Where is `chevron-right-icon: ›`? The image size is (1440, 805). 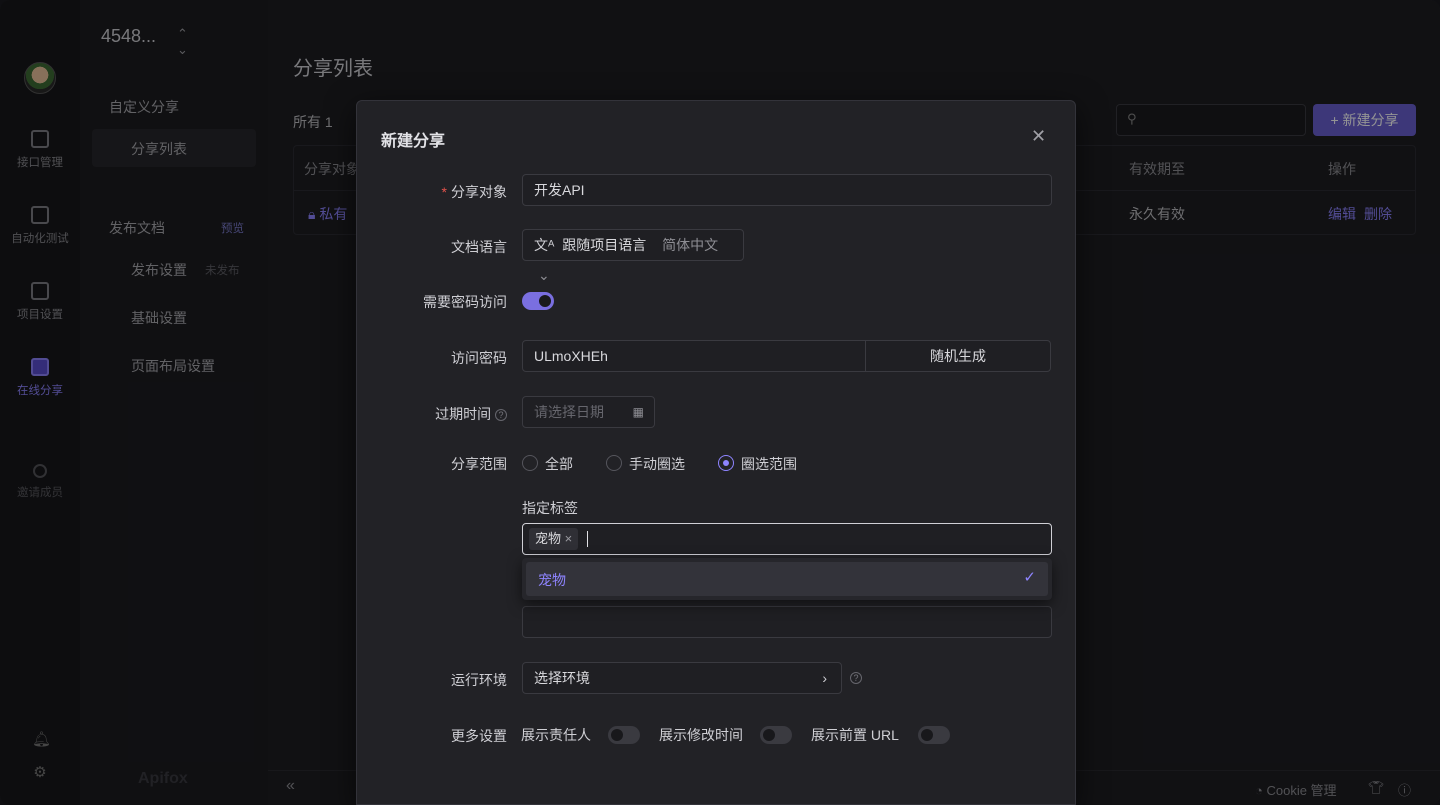
chevron-right-icon: › is located at coordinates (824, 678).